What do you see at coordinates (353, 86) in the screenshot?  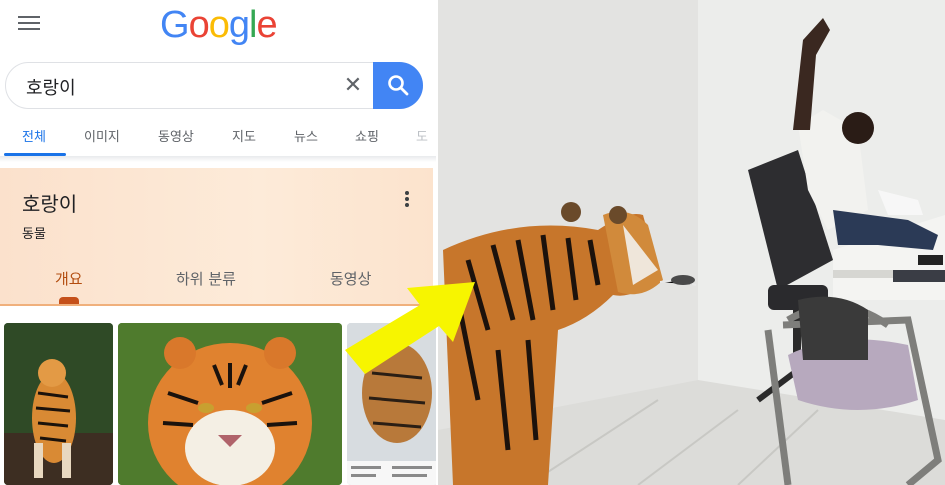 I see `close-icon: ✕` at bounding box center [353, 86].